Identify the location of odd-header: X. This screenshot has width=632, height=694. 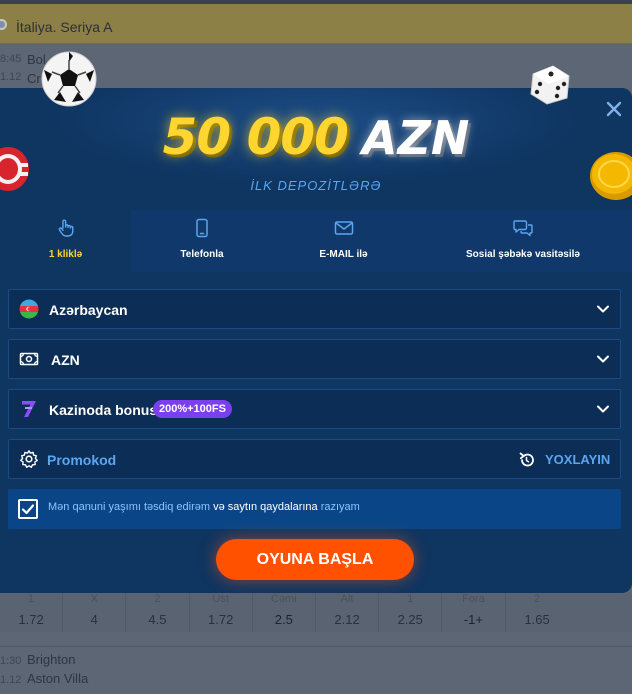
(94, 599).